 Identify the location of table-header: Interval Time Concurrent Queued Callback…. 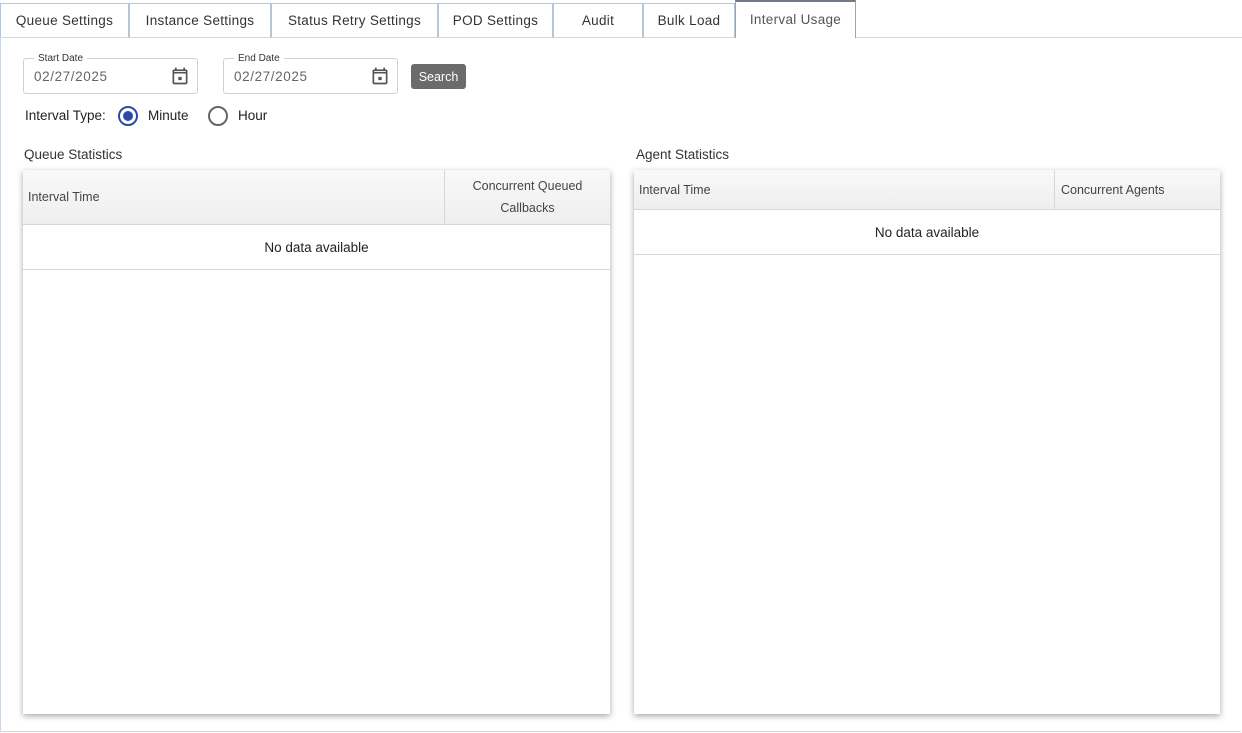
(316, 197).